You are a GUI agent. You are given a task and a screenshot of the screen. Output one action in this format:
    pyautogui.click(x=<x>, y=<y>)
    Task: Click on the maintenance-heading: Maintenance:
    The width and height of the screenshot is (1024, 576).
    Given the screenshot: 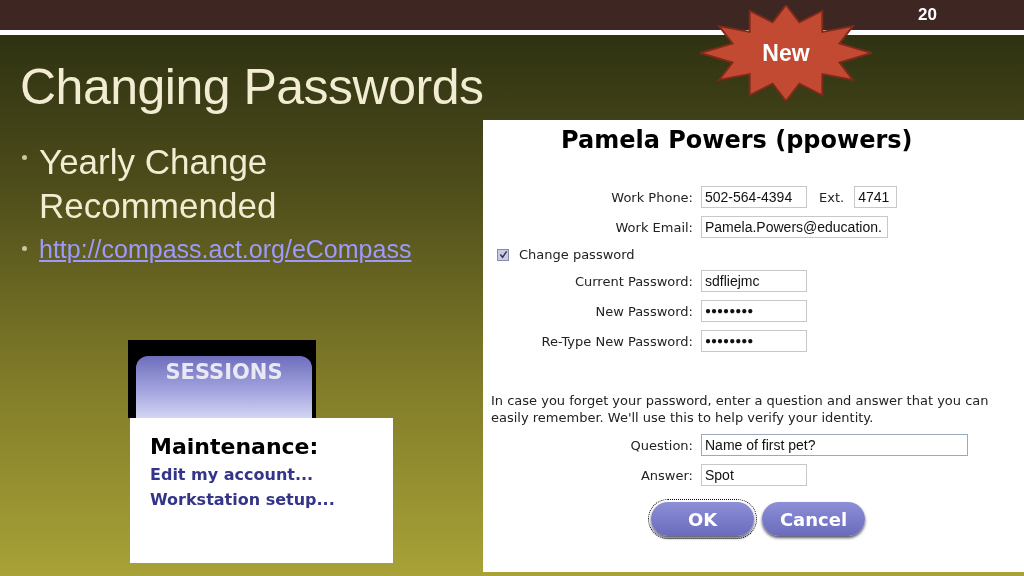 What is the action you would take?
    pyautogui.click(x=235, y=446)
    